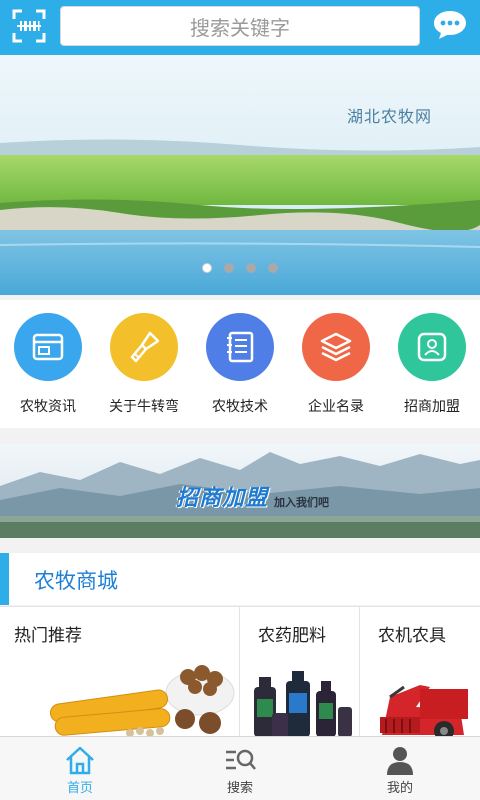  What do you see at coordinates (400, 761) in the screenshot?
I see `user-icon` at bounding box center [400, 761].